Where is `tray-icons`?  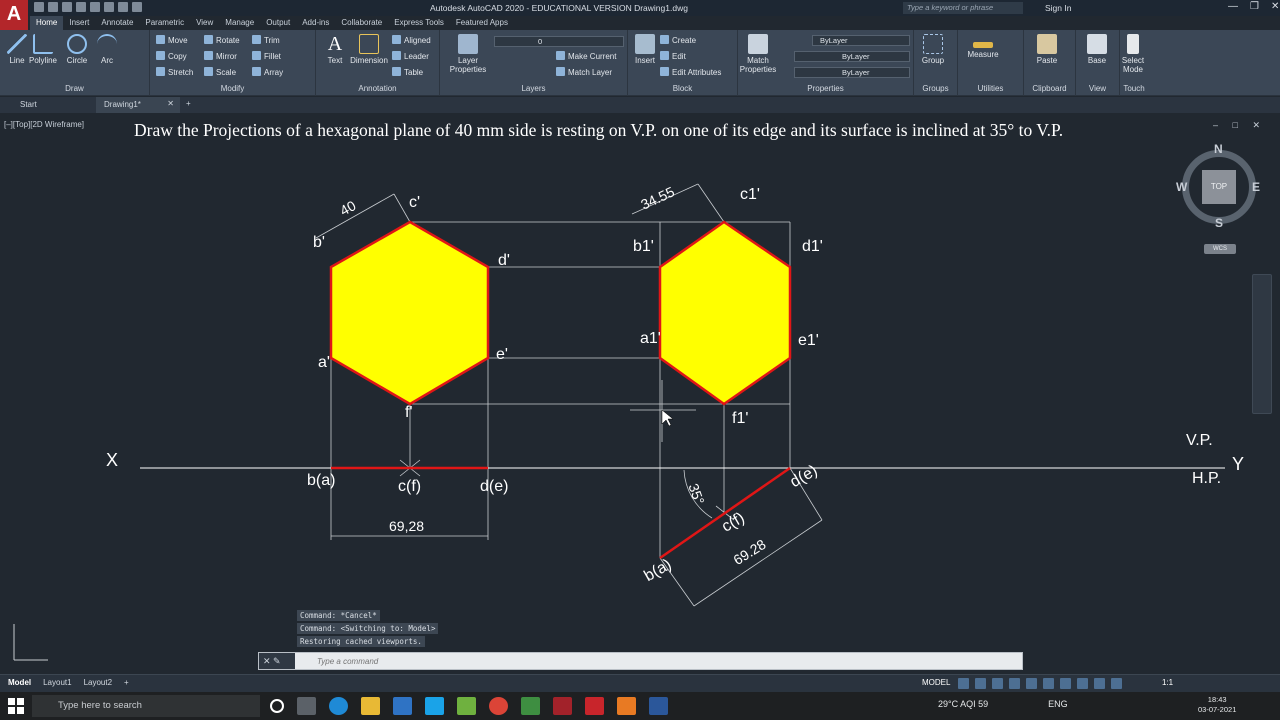
tray-icons is located at coordinates (1018, 704).